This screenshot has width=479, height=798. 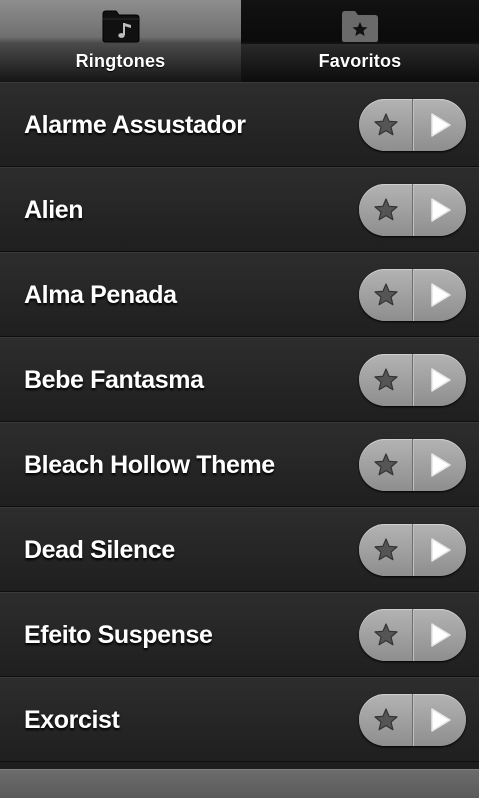 I want to click on list-item: Alarme Assustador, so click(x=239, y=124).